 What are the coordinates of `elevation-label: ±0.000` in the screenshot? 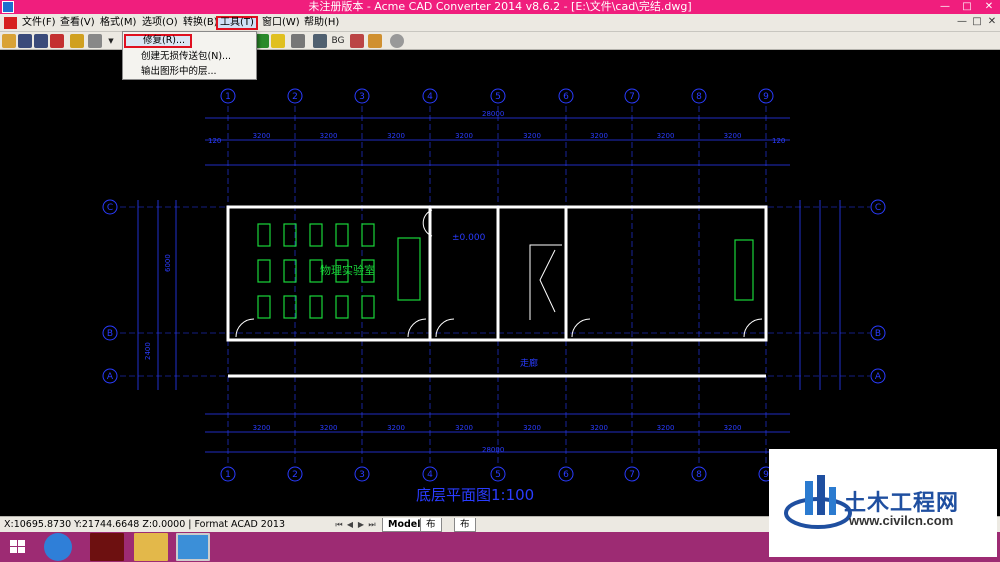 It's located at (469, 238).